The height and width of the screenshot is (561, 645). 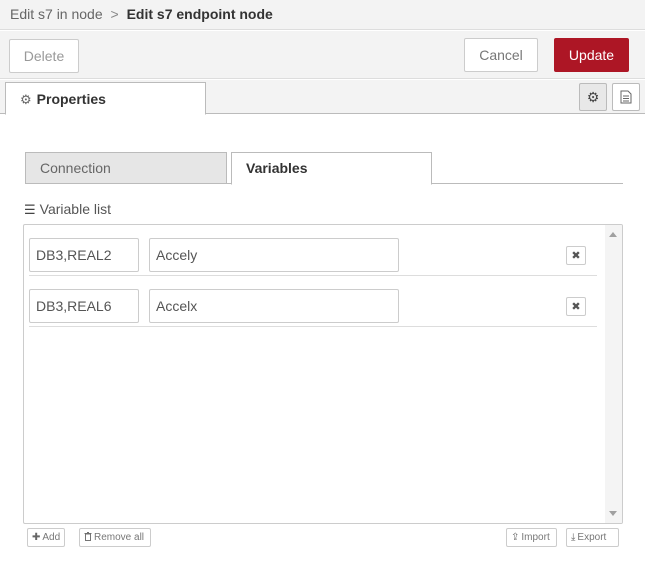 I want to click on properties-tab-bar: ⚙ Properties ⚙, so click(x=322, y=97).